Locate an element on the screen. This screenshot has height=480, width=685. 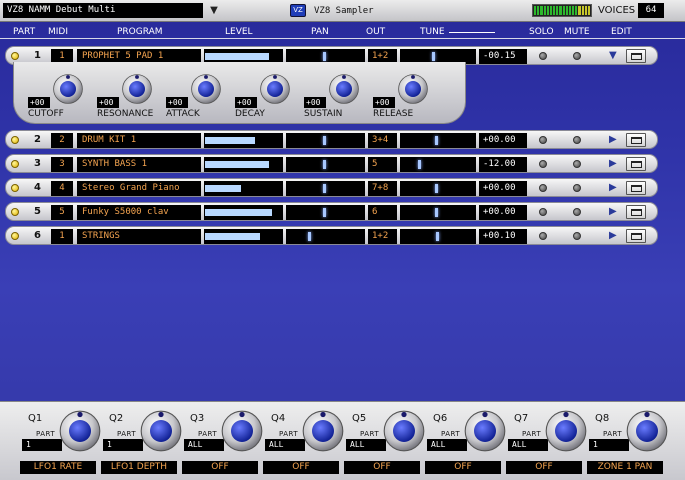
program-name-field: Stereo Grand Piano is located at coordinates (139, 188).